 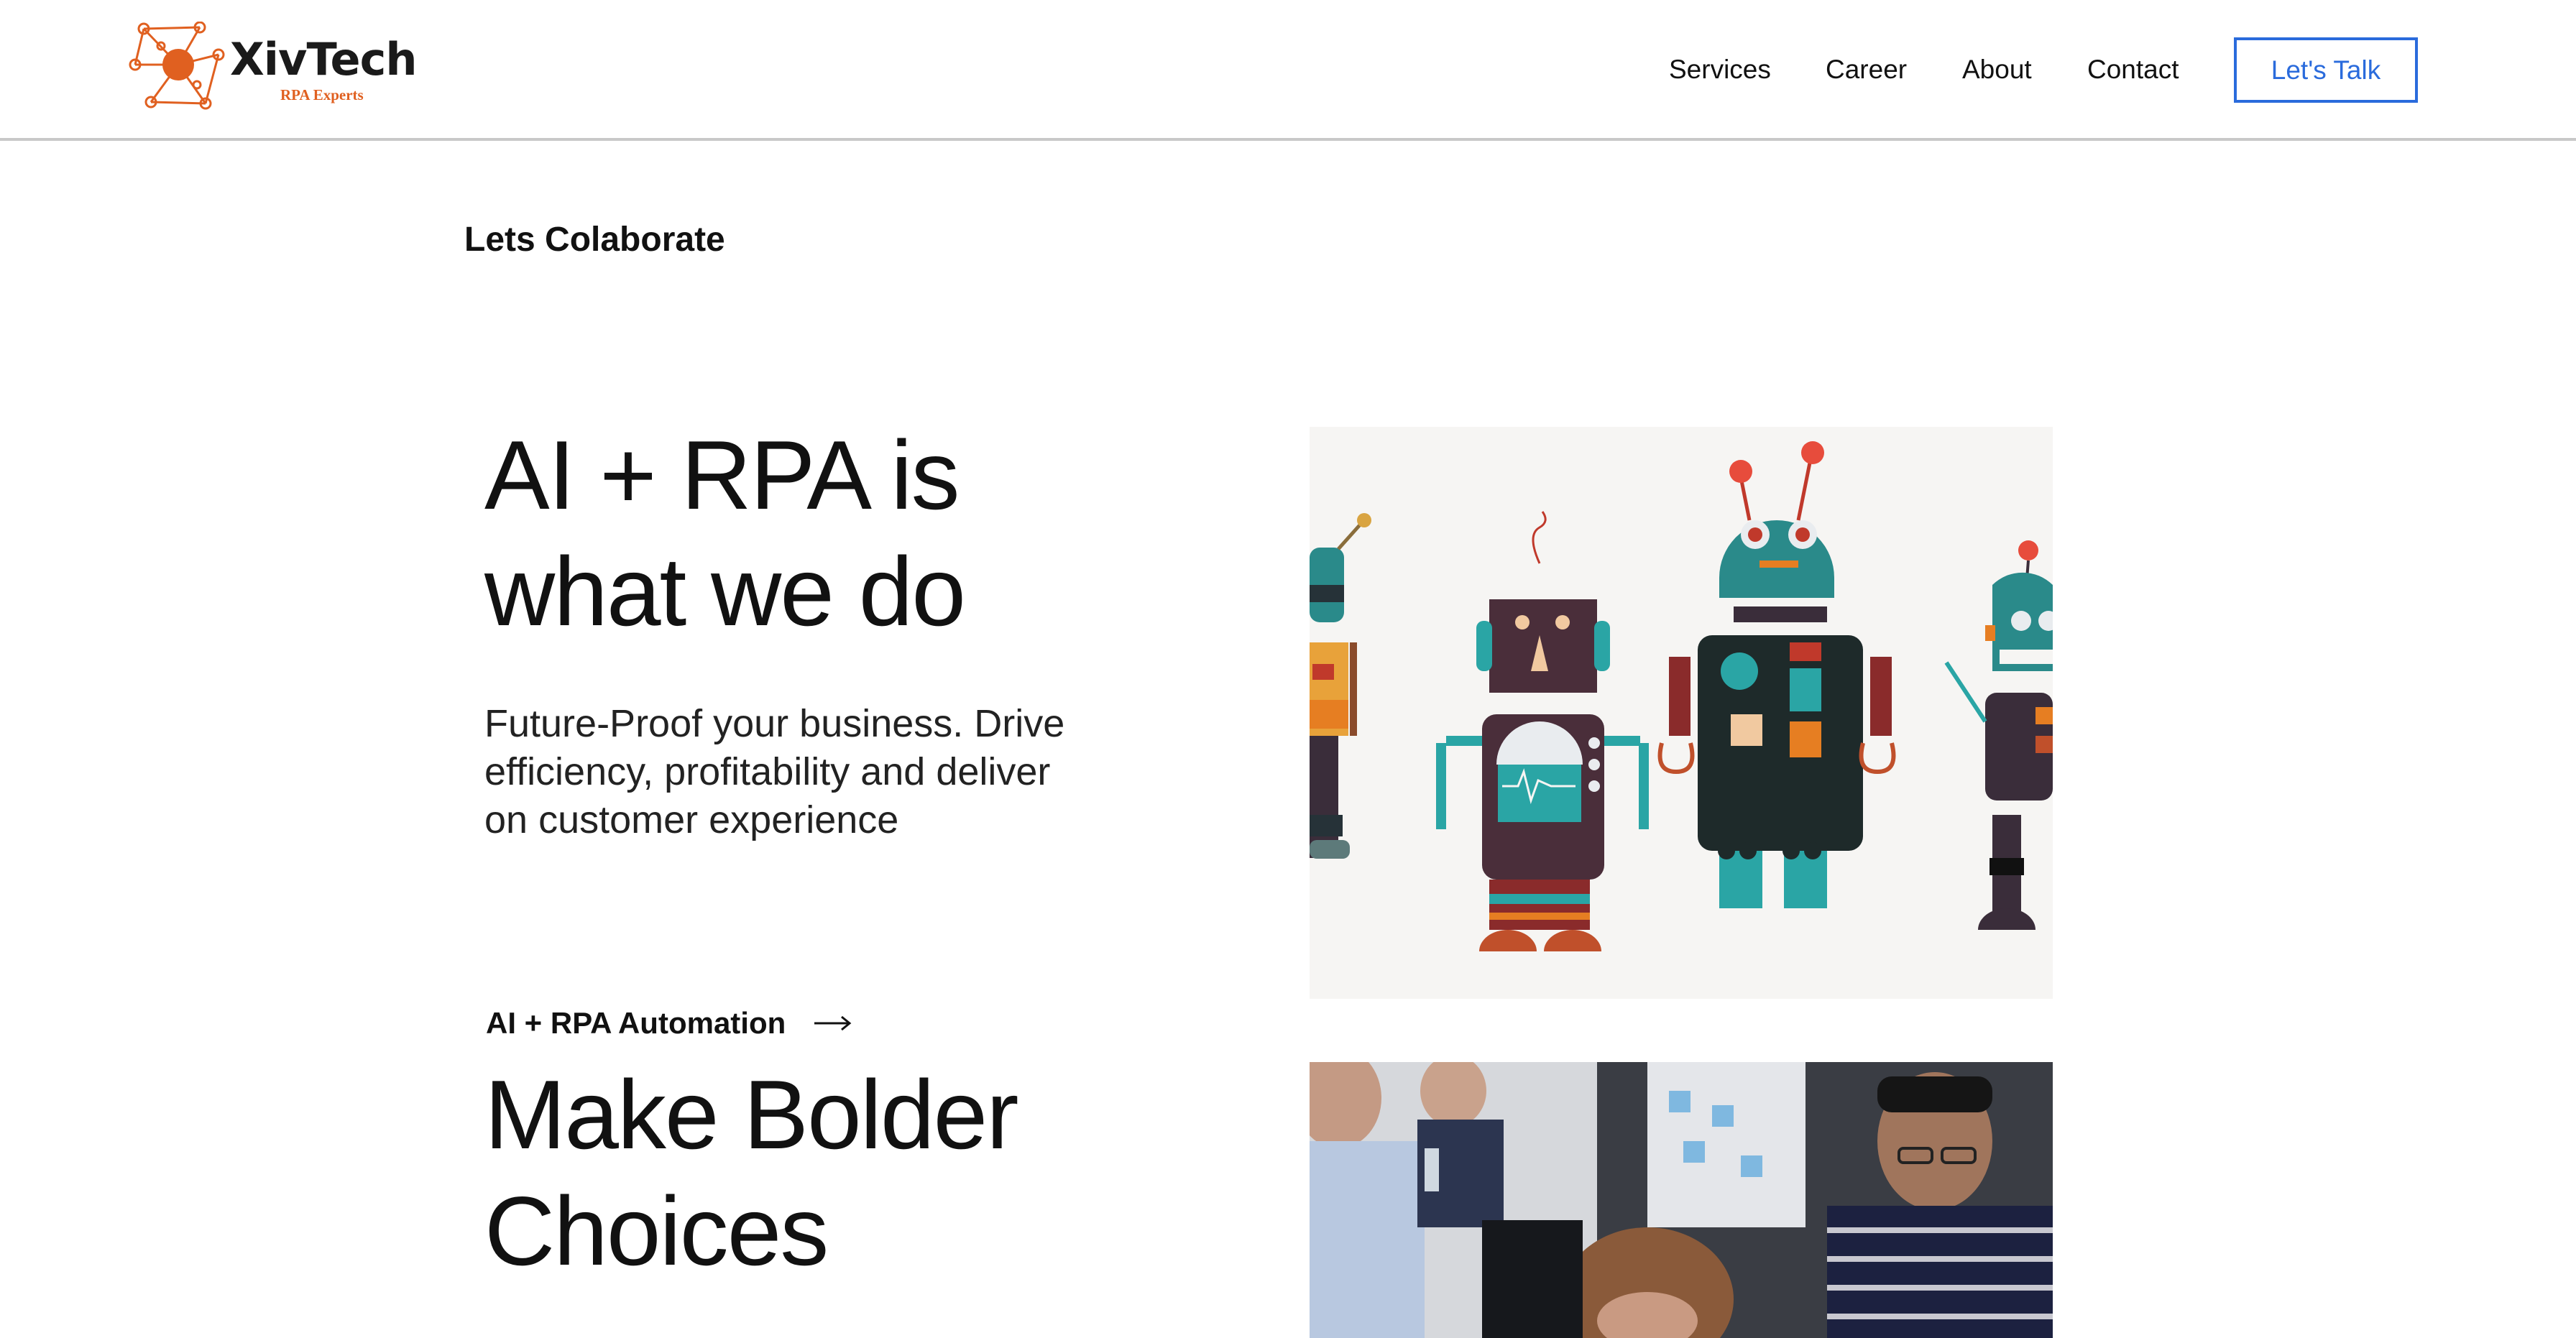 What do you see at coordinates (833, 1023) in the screenshot?
I see `arrow-right-icon` at bounding box center [833, 1023].